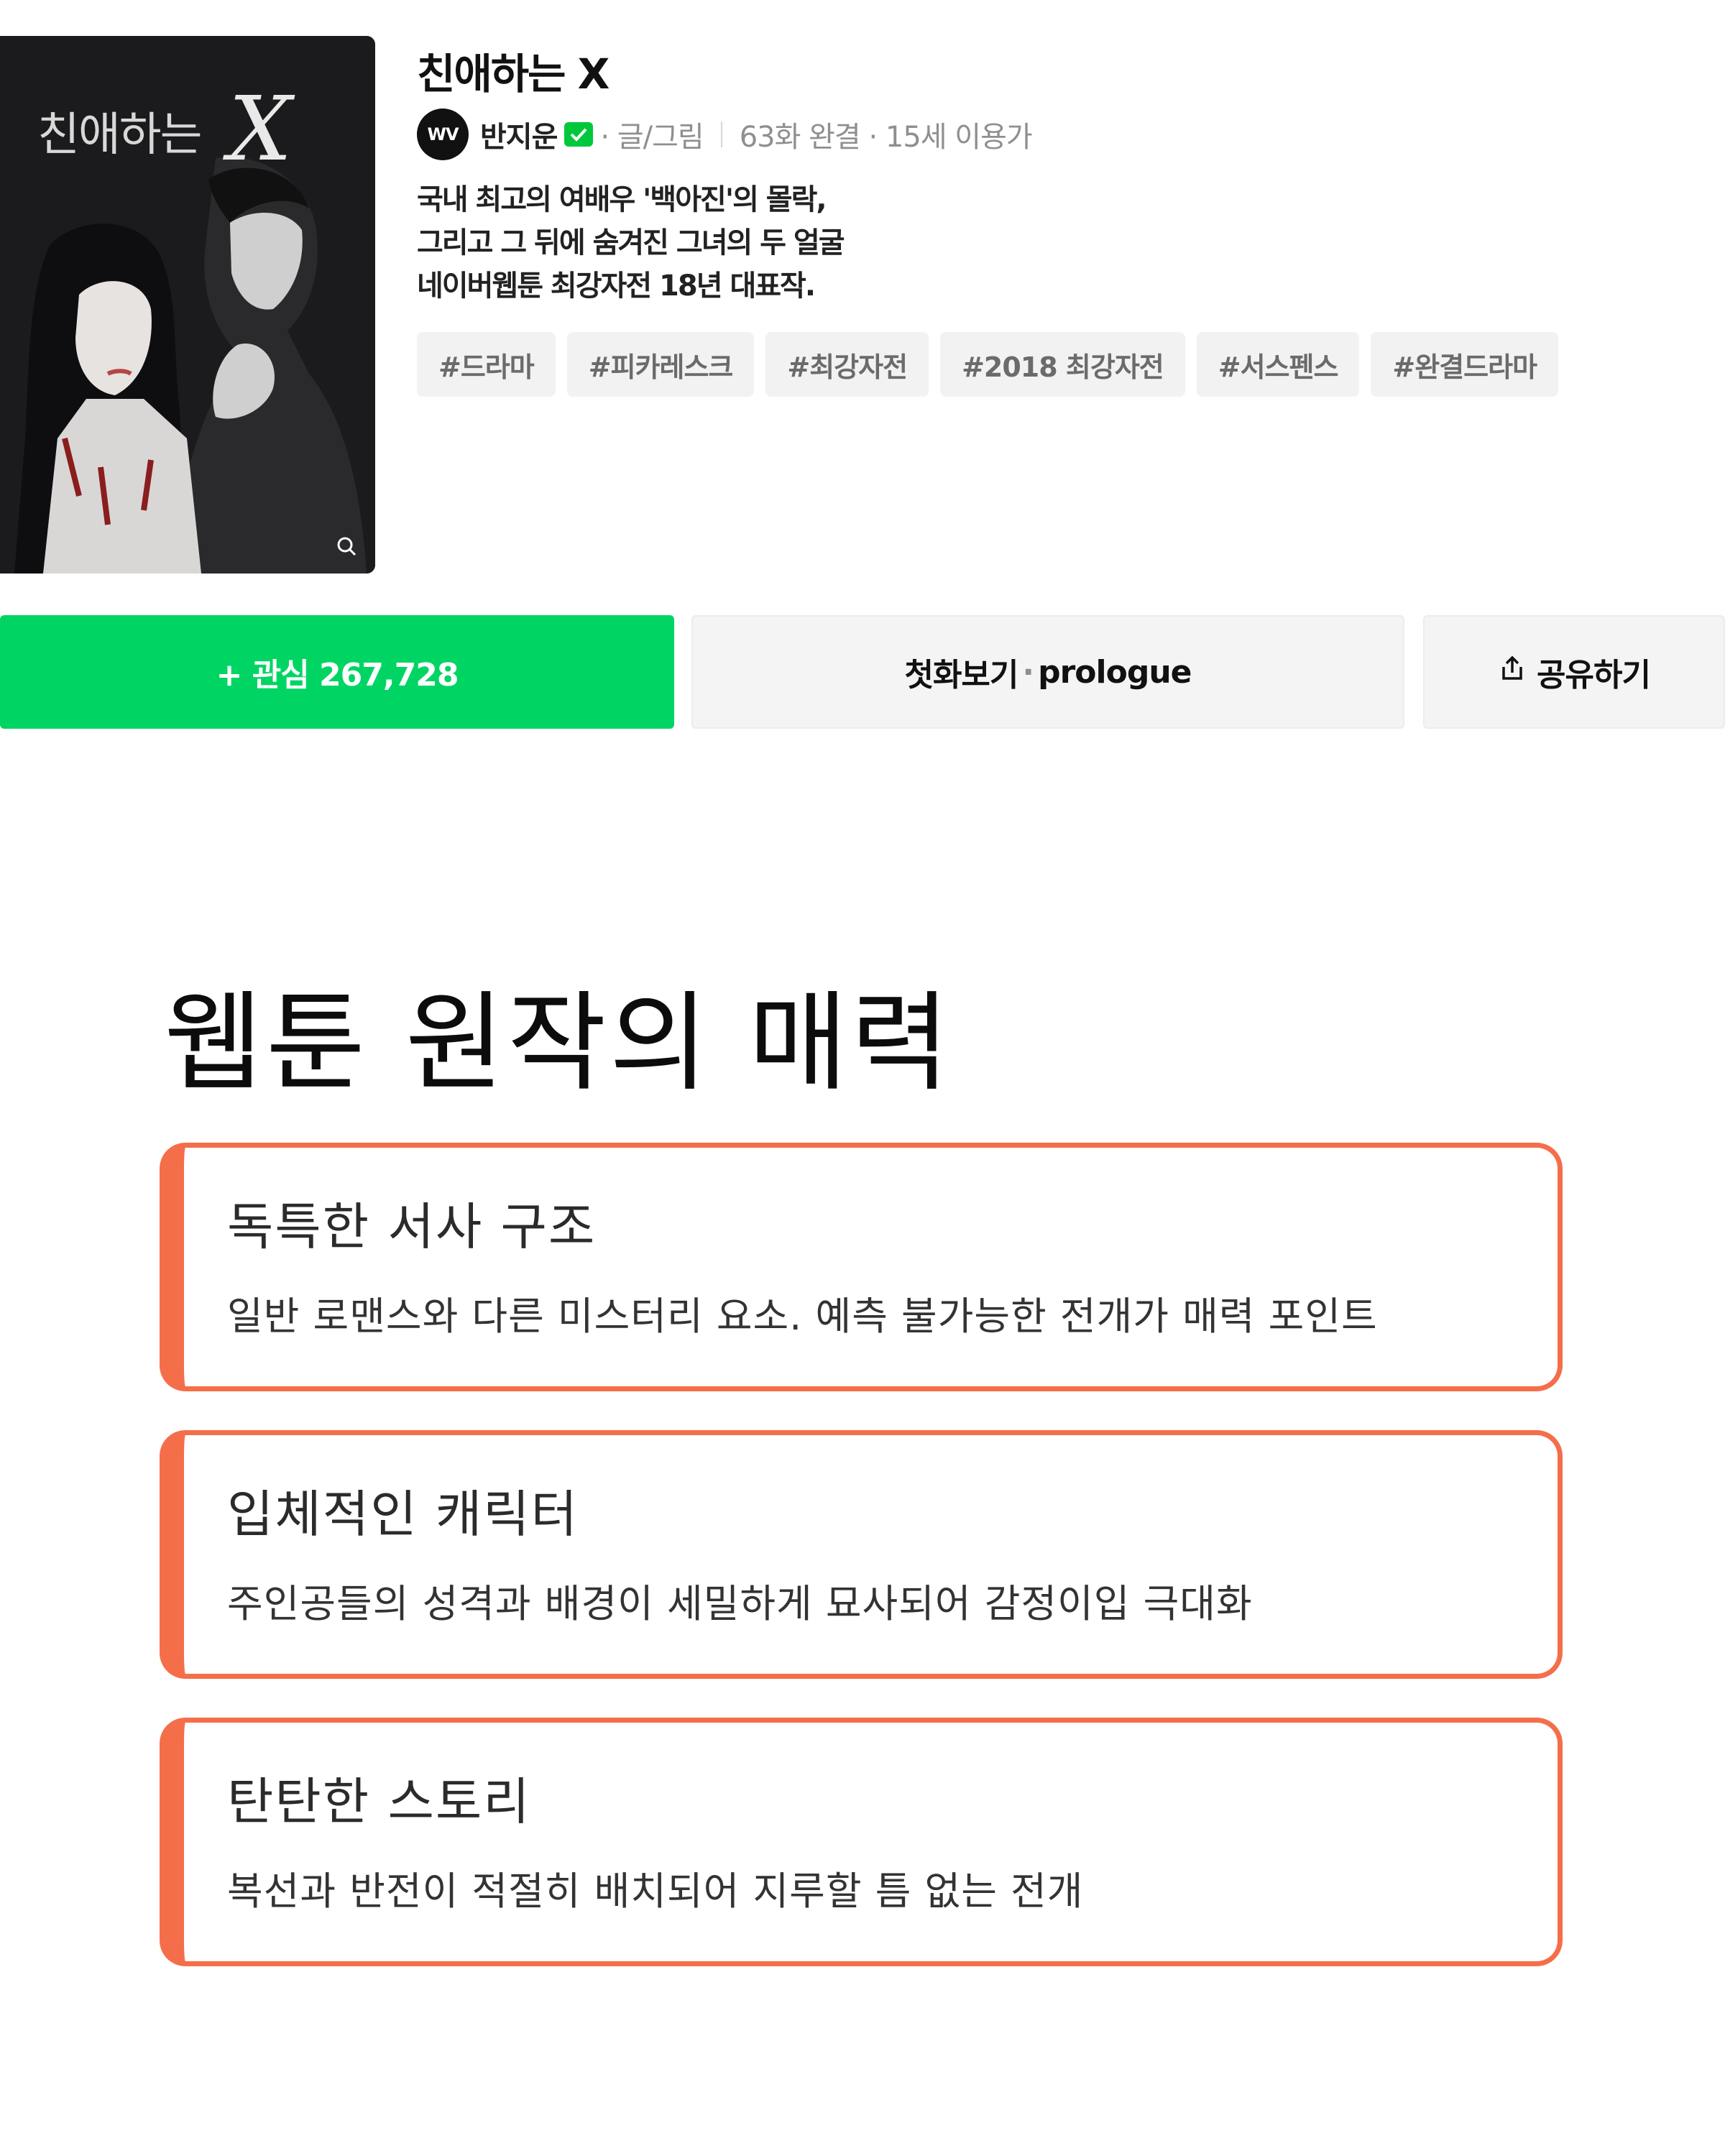  What do you see at coordinates (847, 365) in the screenshot?
I see `tag-chip: #최강자전` at bounding box center [847, 365].